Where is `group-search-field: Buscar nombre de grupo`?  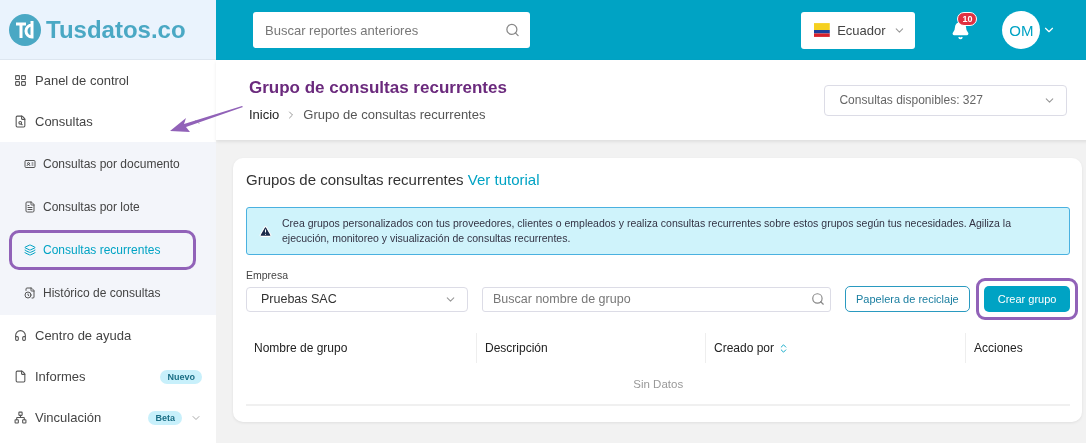 group-search-field: Buscar nombre de grupo is located at coordinates (656, 299).